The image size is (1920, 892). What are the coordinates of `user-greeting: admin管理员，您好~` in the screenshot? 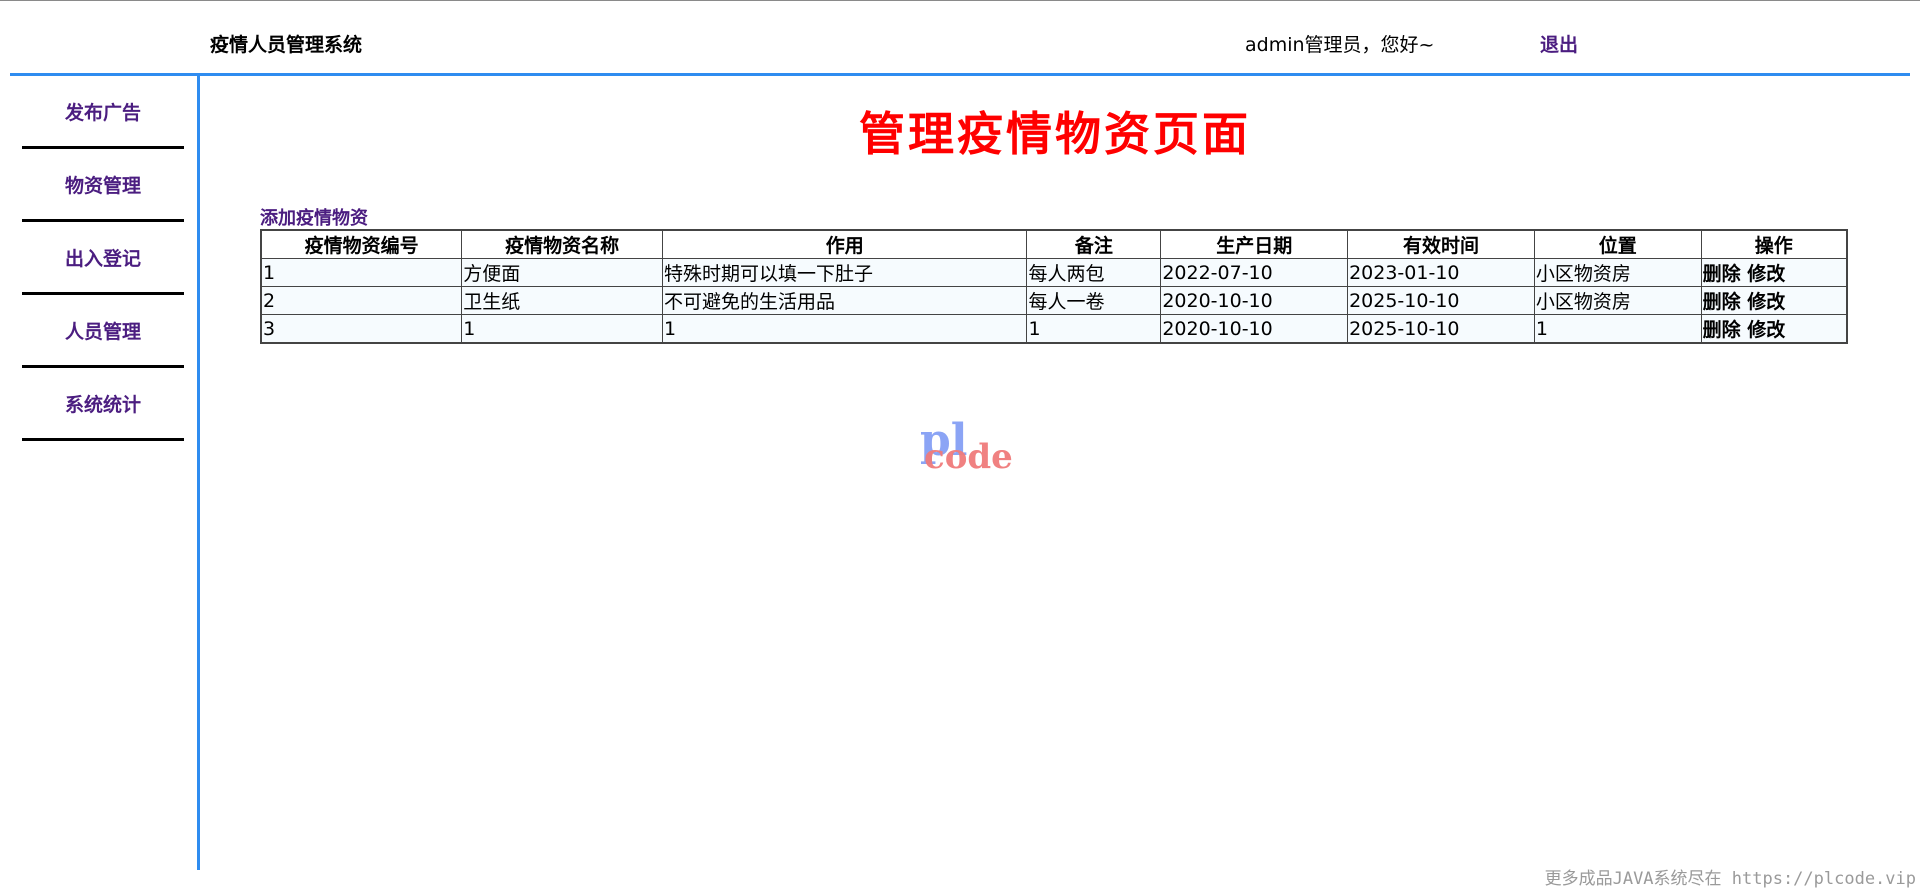 It's located at (1340, 45).